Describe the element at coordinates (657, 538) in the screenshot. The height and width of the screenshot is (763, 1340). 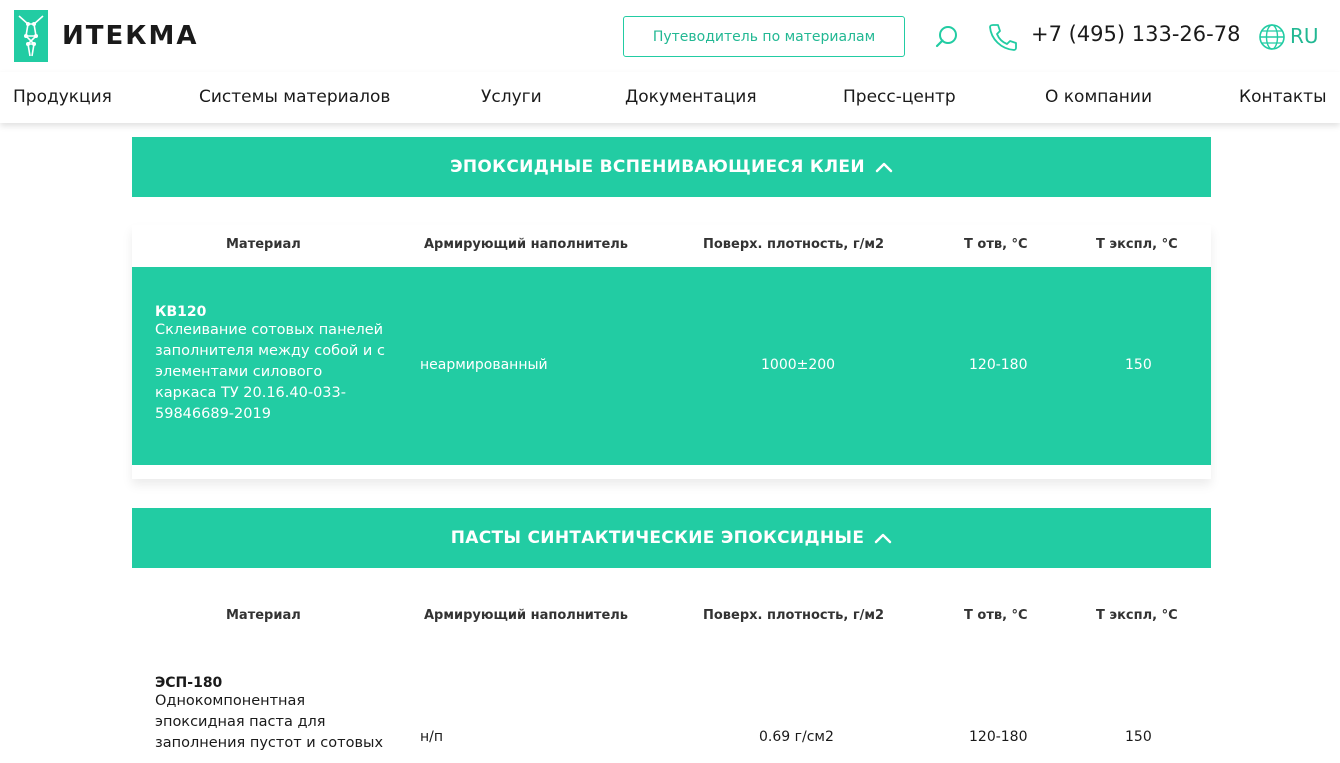
I see `section-title: ПАСТЫ СИНТАКТИЧЕСКИЕ ЭПОКСИДНЫЕ` at that location.